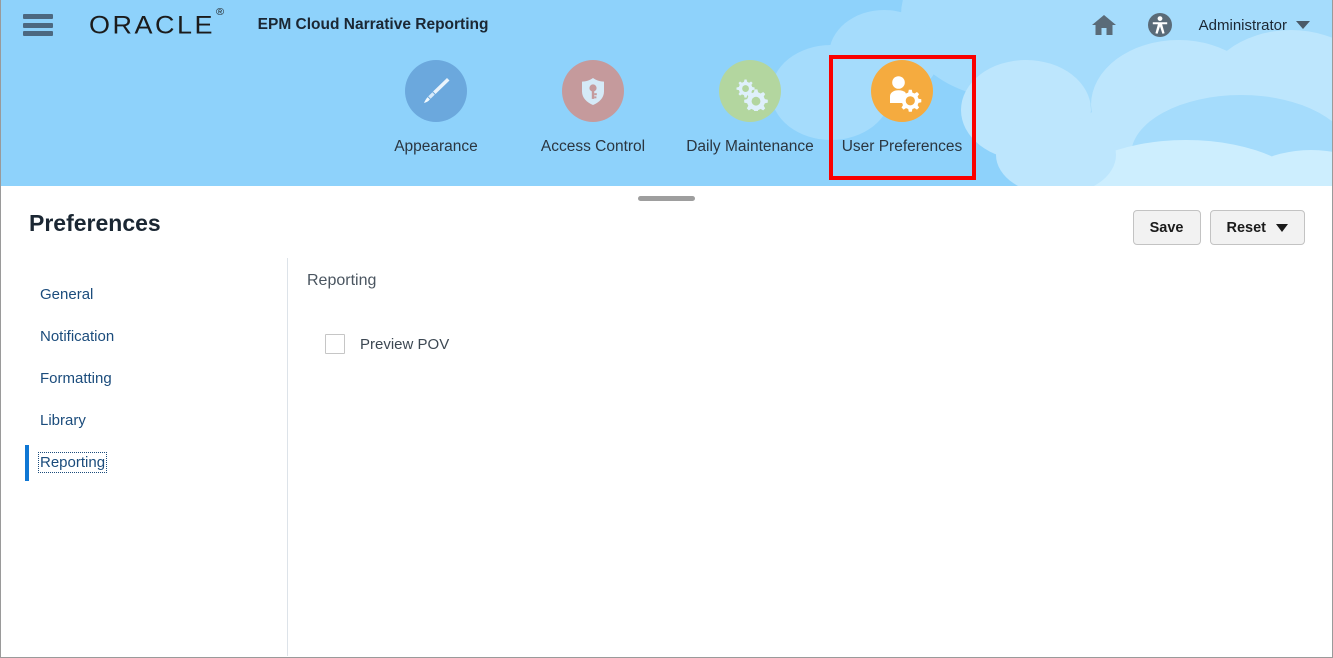 The height and width of the screenshot is (658, 1333). I want to click on nav-card-label: Access Control, so click(593, 146).